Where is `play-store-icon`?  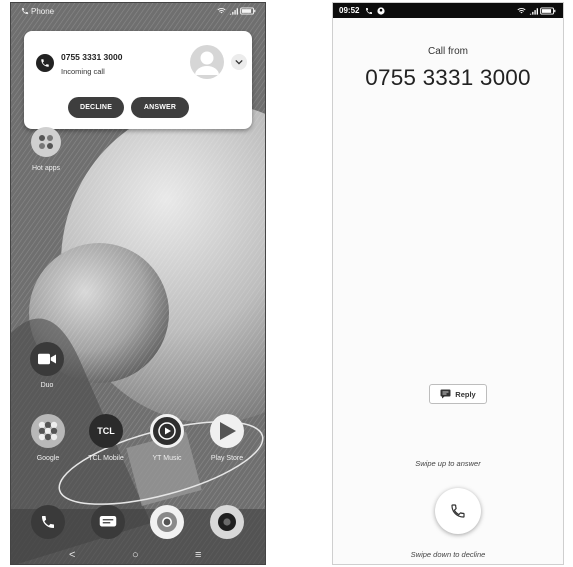 play-store-icon is located at coordinates (228, 431).